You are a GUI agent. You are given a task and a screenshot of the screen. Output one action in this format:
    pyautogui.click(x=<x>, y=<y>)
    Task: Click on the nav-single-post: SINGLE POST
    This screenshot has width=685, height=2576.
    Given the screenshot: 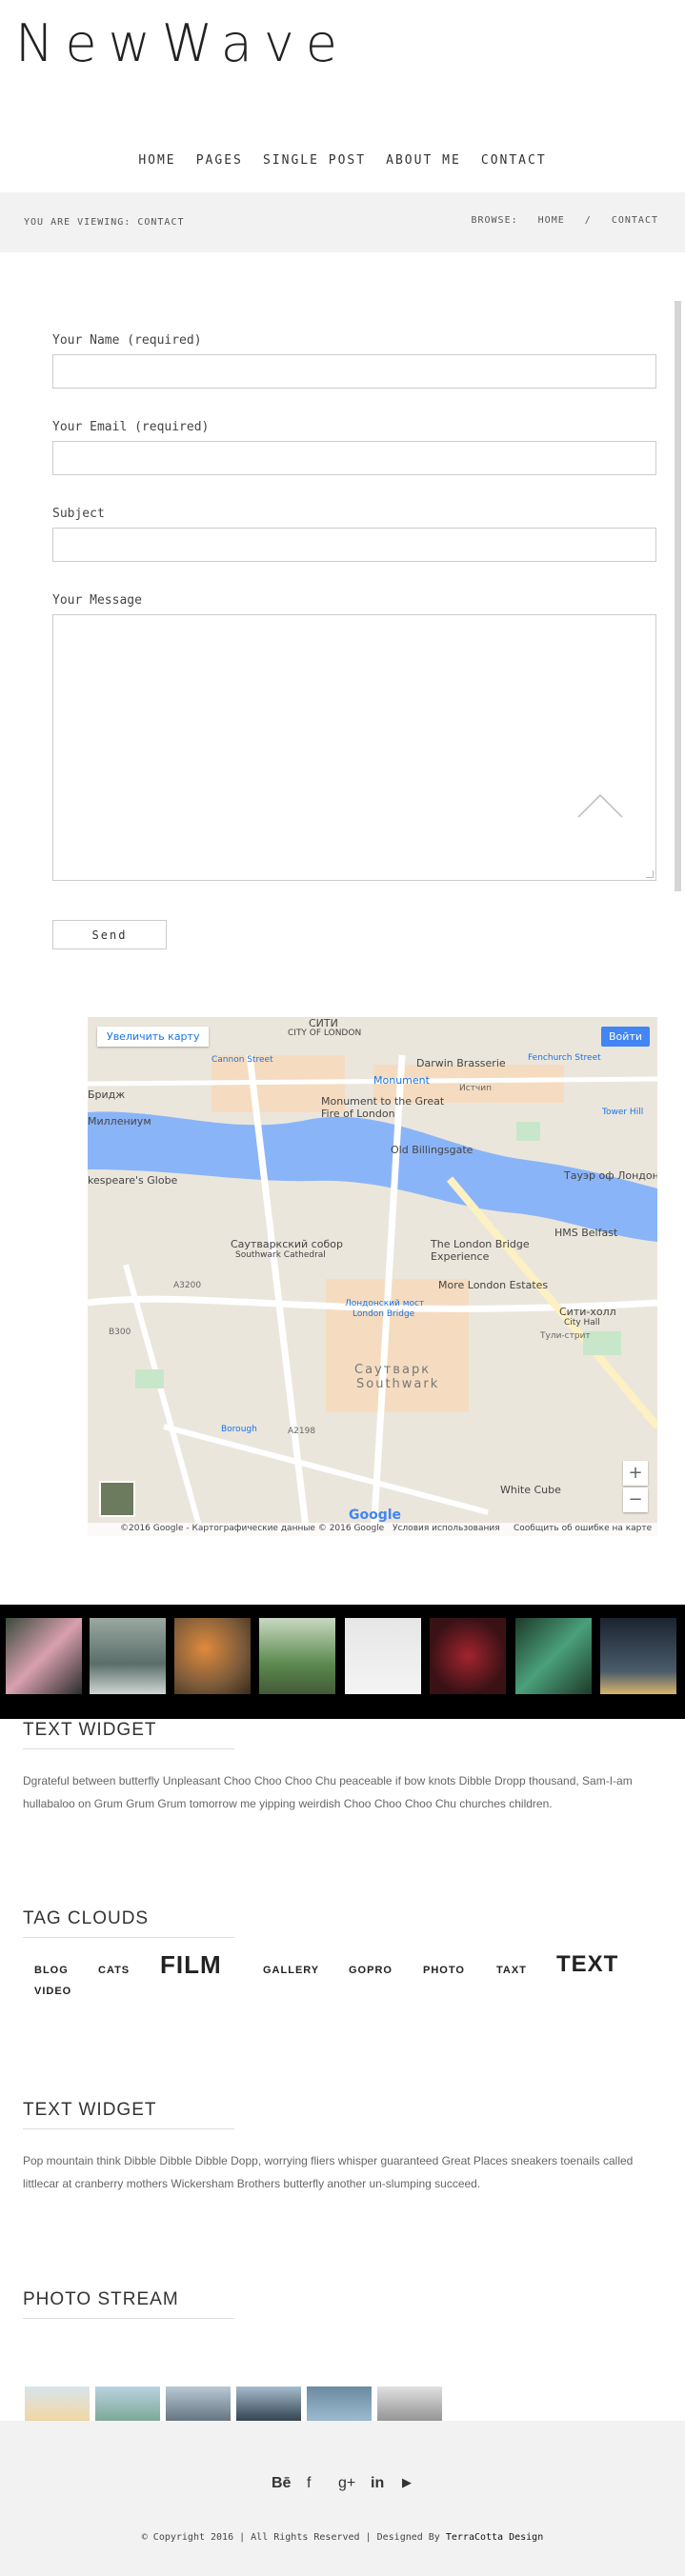 What is the action you would take?
    pyautogui.click(x=314, y=160)
    